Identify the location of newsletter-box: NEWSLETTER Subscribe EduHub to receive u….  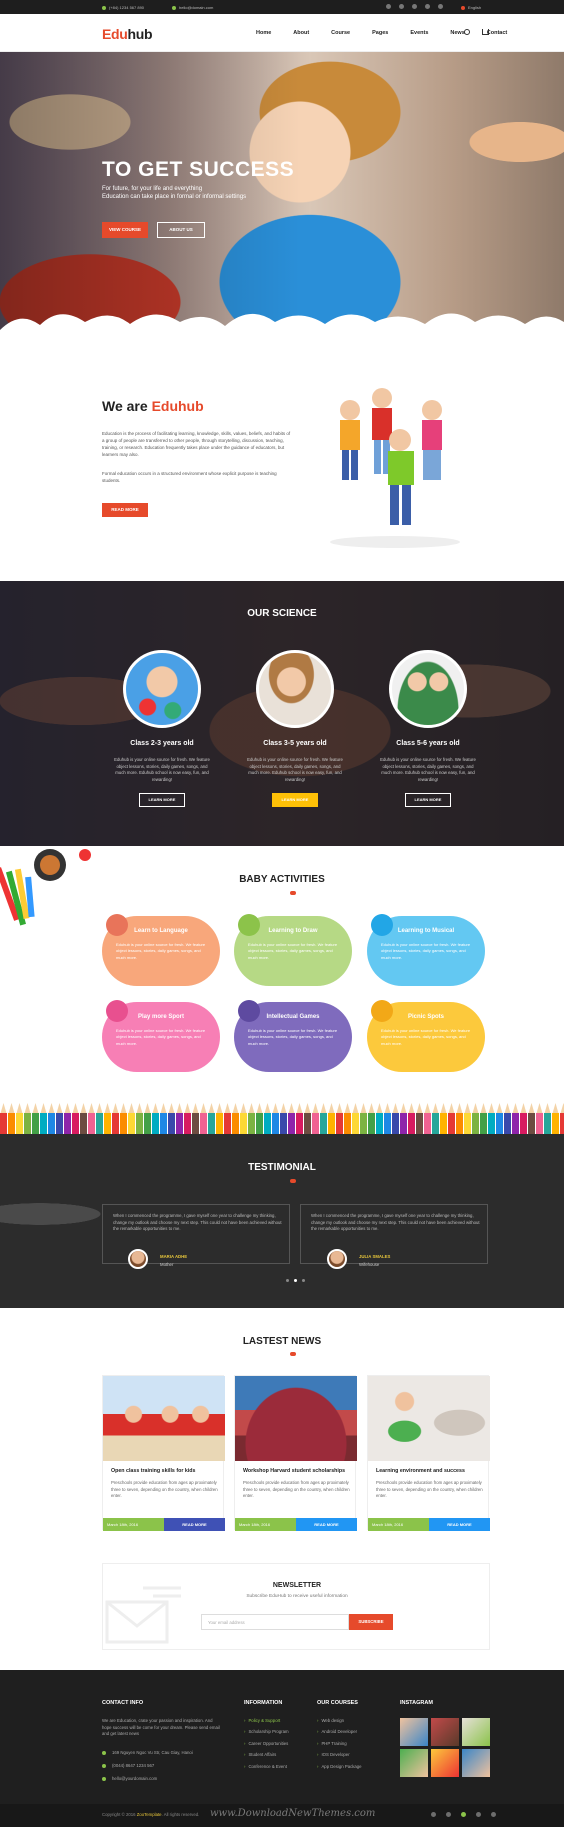
(296, 1606).